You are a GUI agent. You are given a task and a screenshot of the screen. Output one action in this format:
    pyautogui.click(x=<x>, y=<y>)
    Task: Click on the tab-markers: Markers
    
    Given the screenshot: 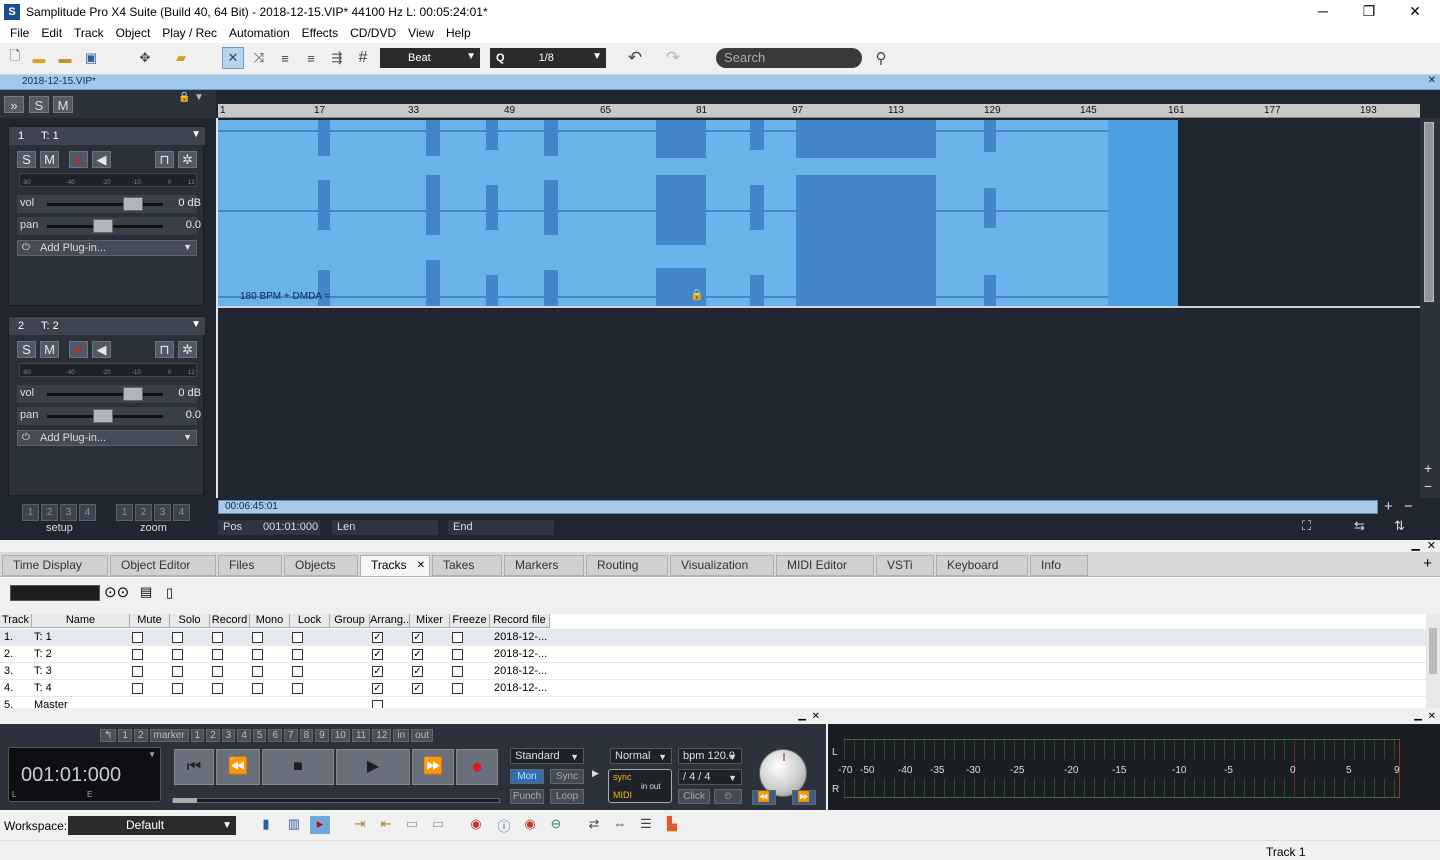 What is the action you would take?
    pyautogui.click(x=544, y=565)
    